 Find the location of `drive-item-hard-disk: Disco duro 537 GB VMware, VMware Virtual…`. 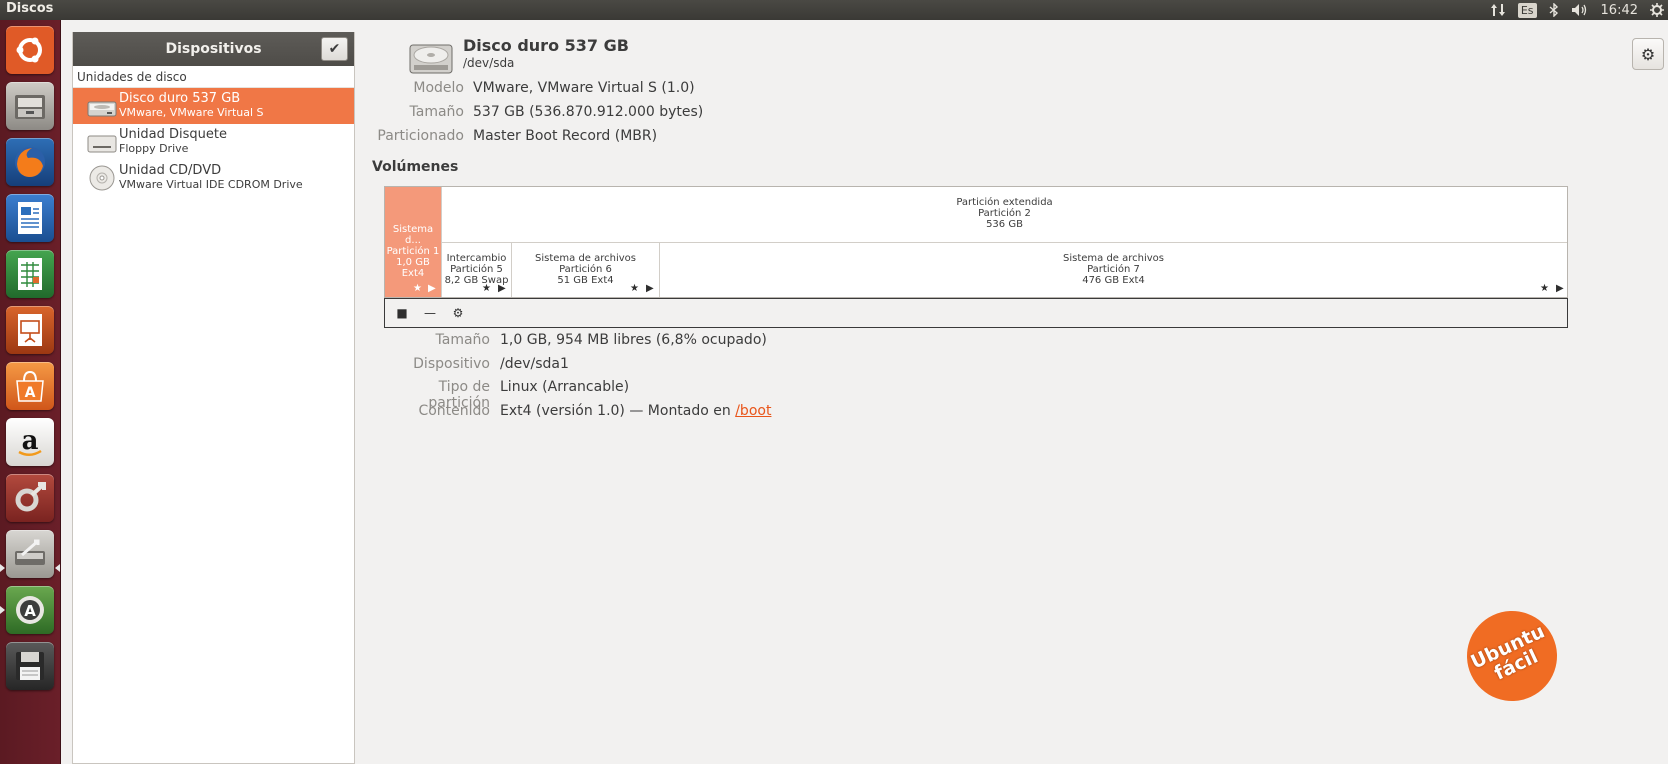

drive-item-hard-disk: Disco duro 537 GB VMware, VMware Virtual… is located at coordinates (213, 106).